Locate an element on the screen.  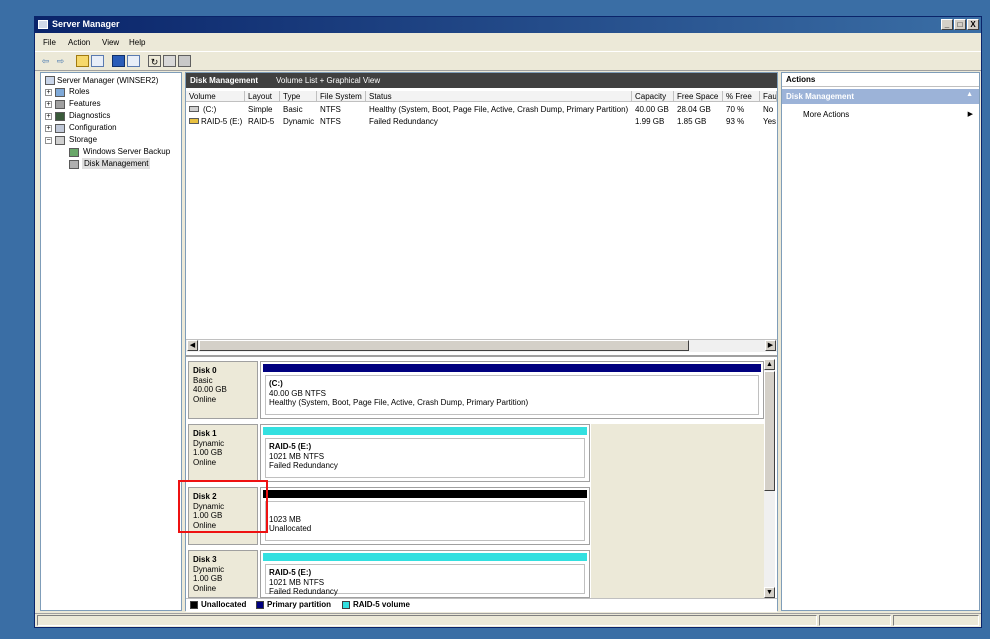
cell-free-space: 1.85 GB is located at coordinates (692, 121).